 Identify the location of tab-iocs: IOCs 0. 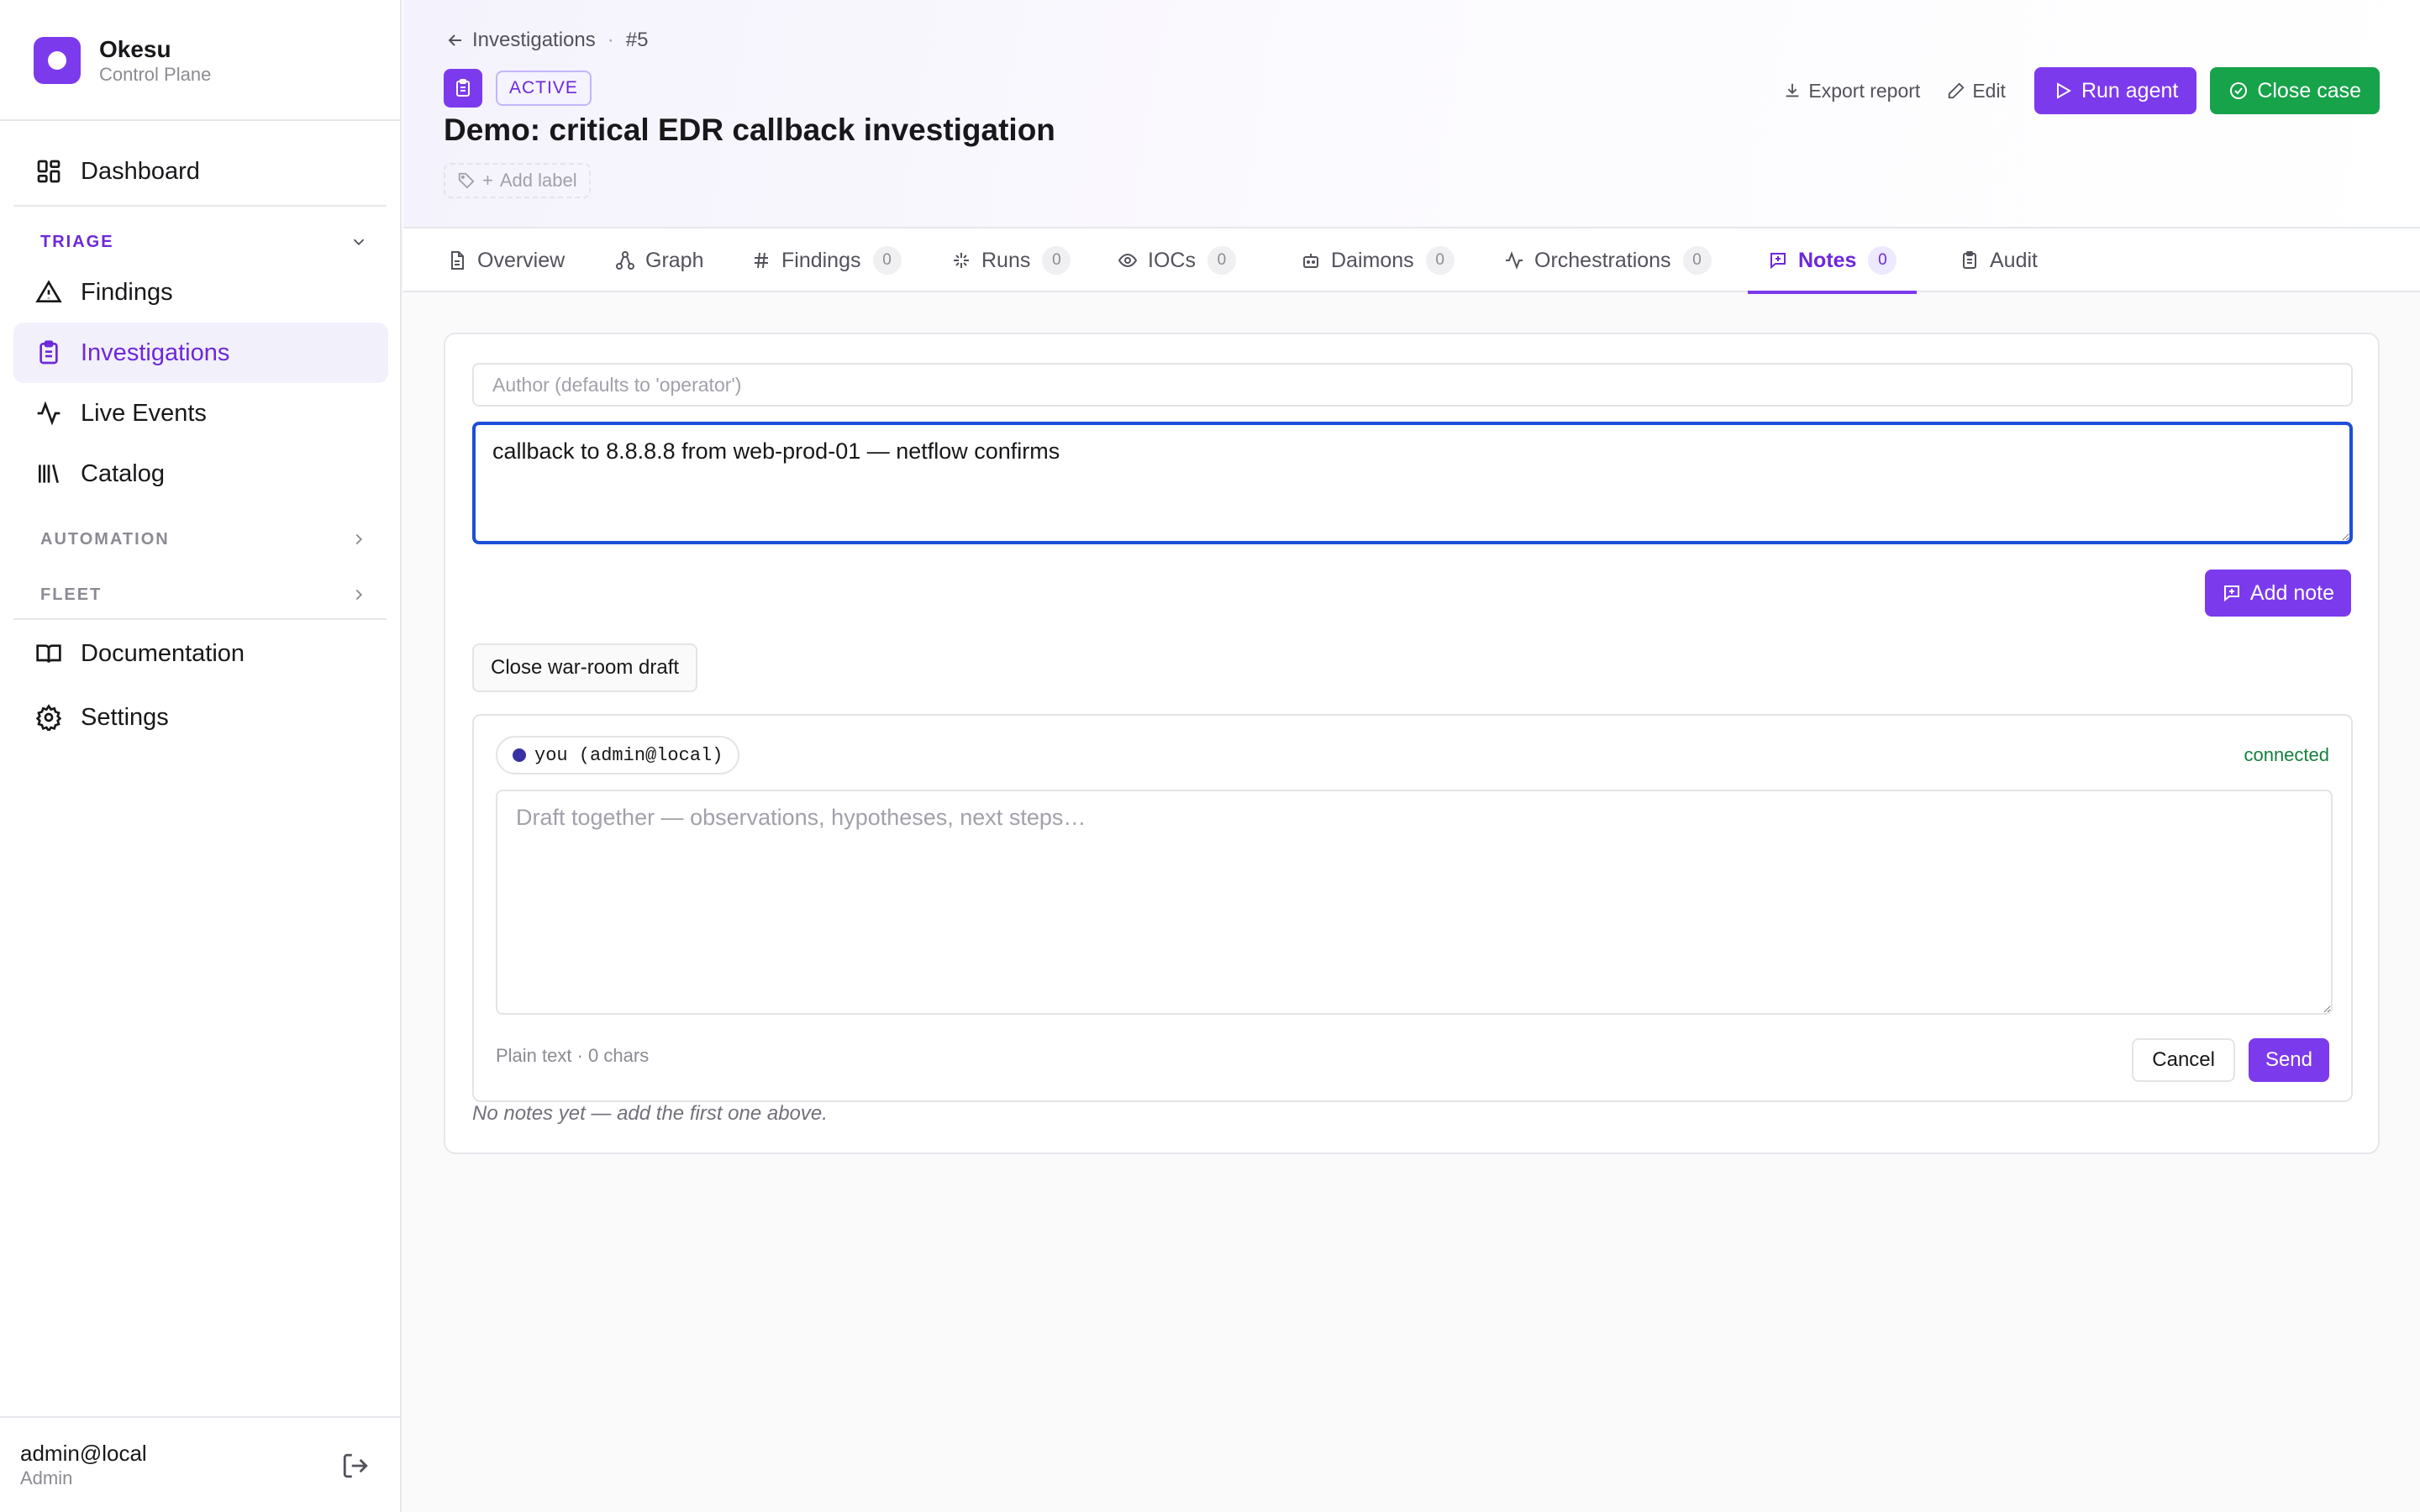
(1176, 260).